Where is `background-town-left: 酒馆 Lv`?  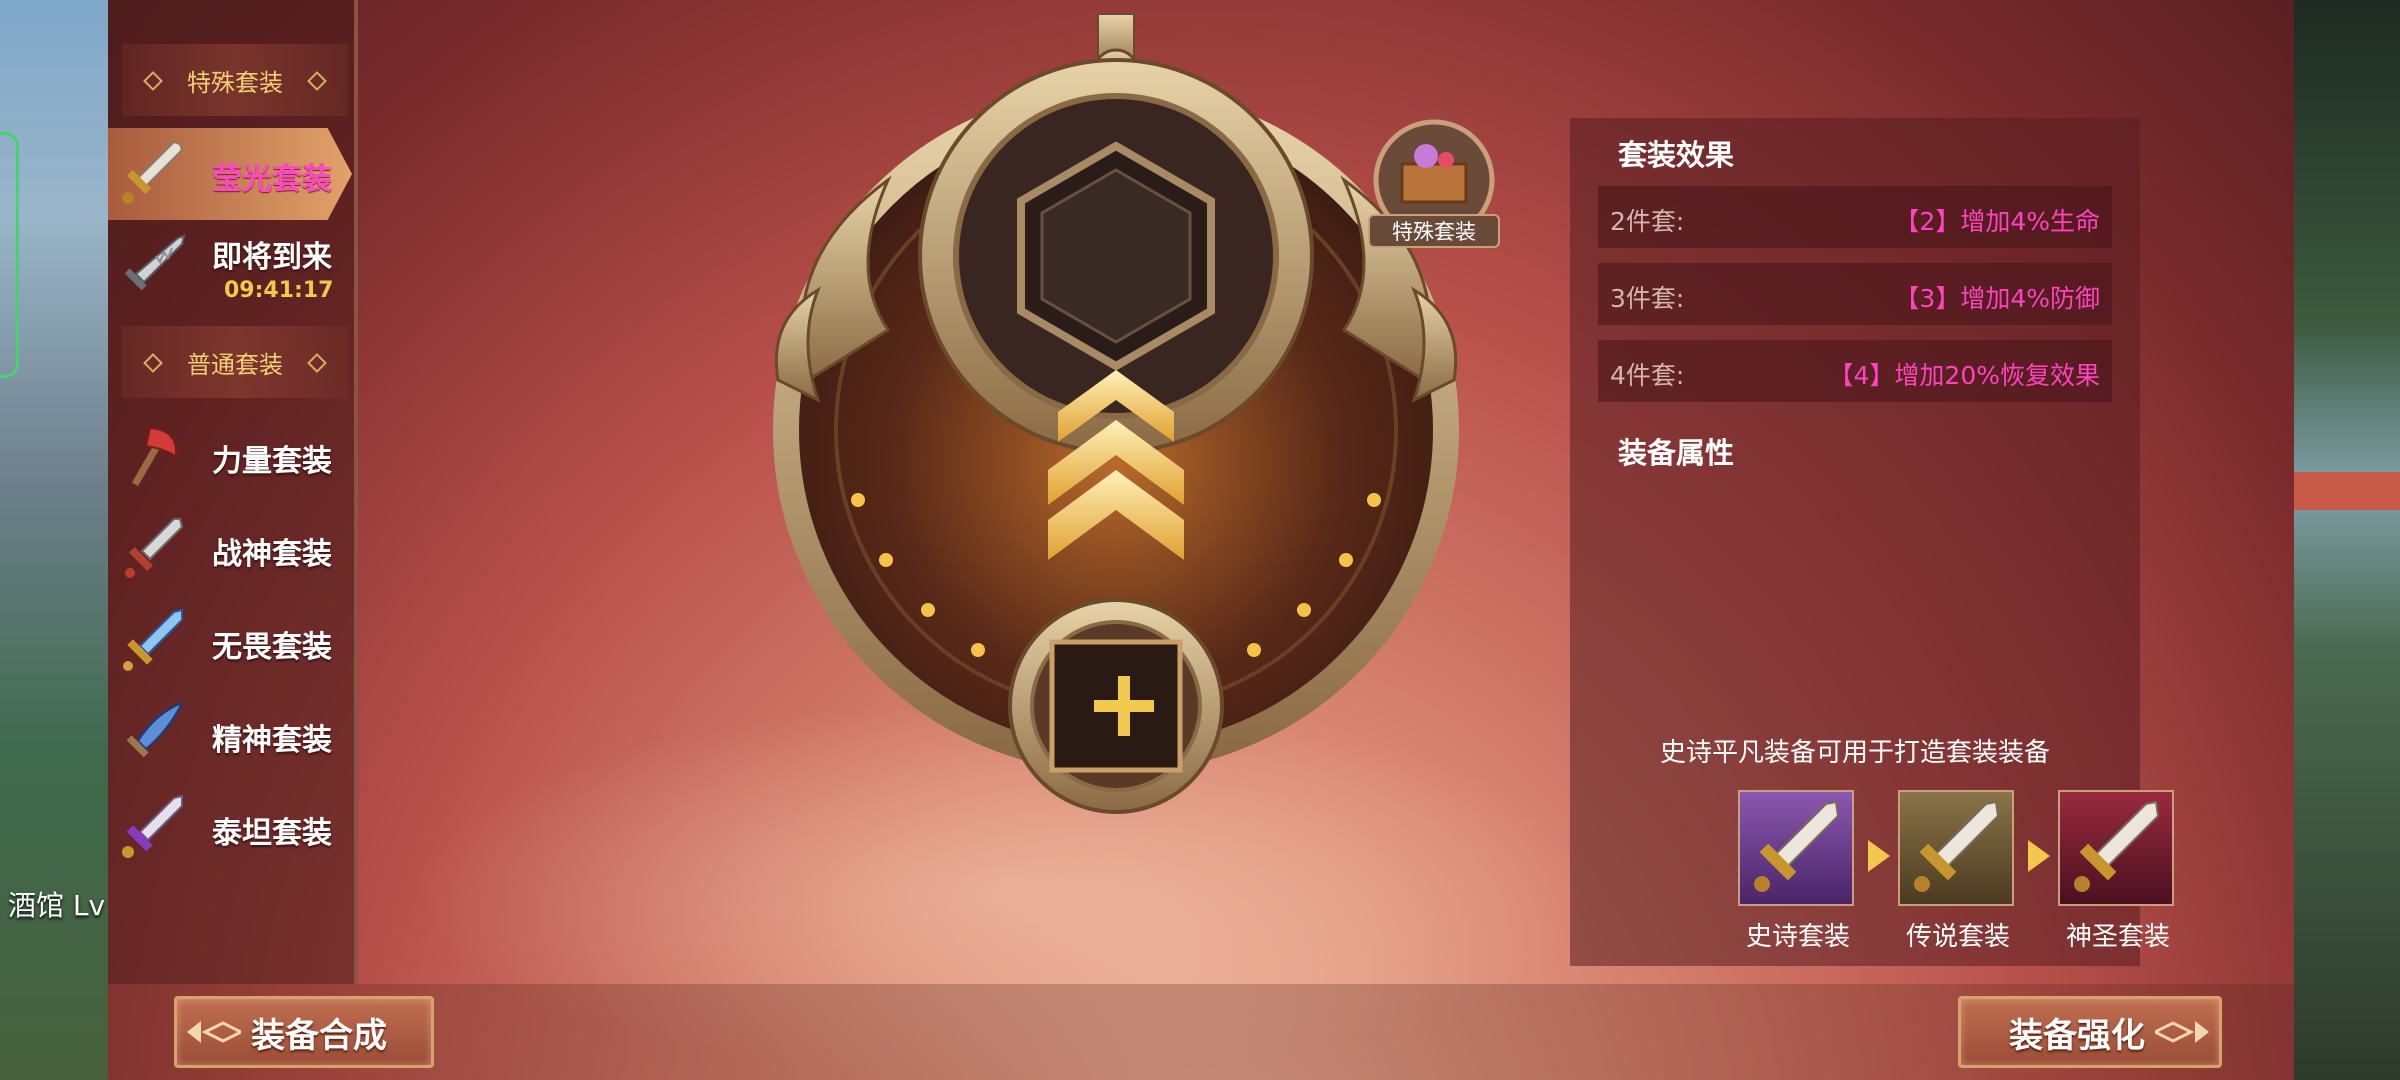 background-town-left: 酒馆 Lv is located at coordinates (55, 540).